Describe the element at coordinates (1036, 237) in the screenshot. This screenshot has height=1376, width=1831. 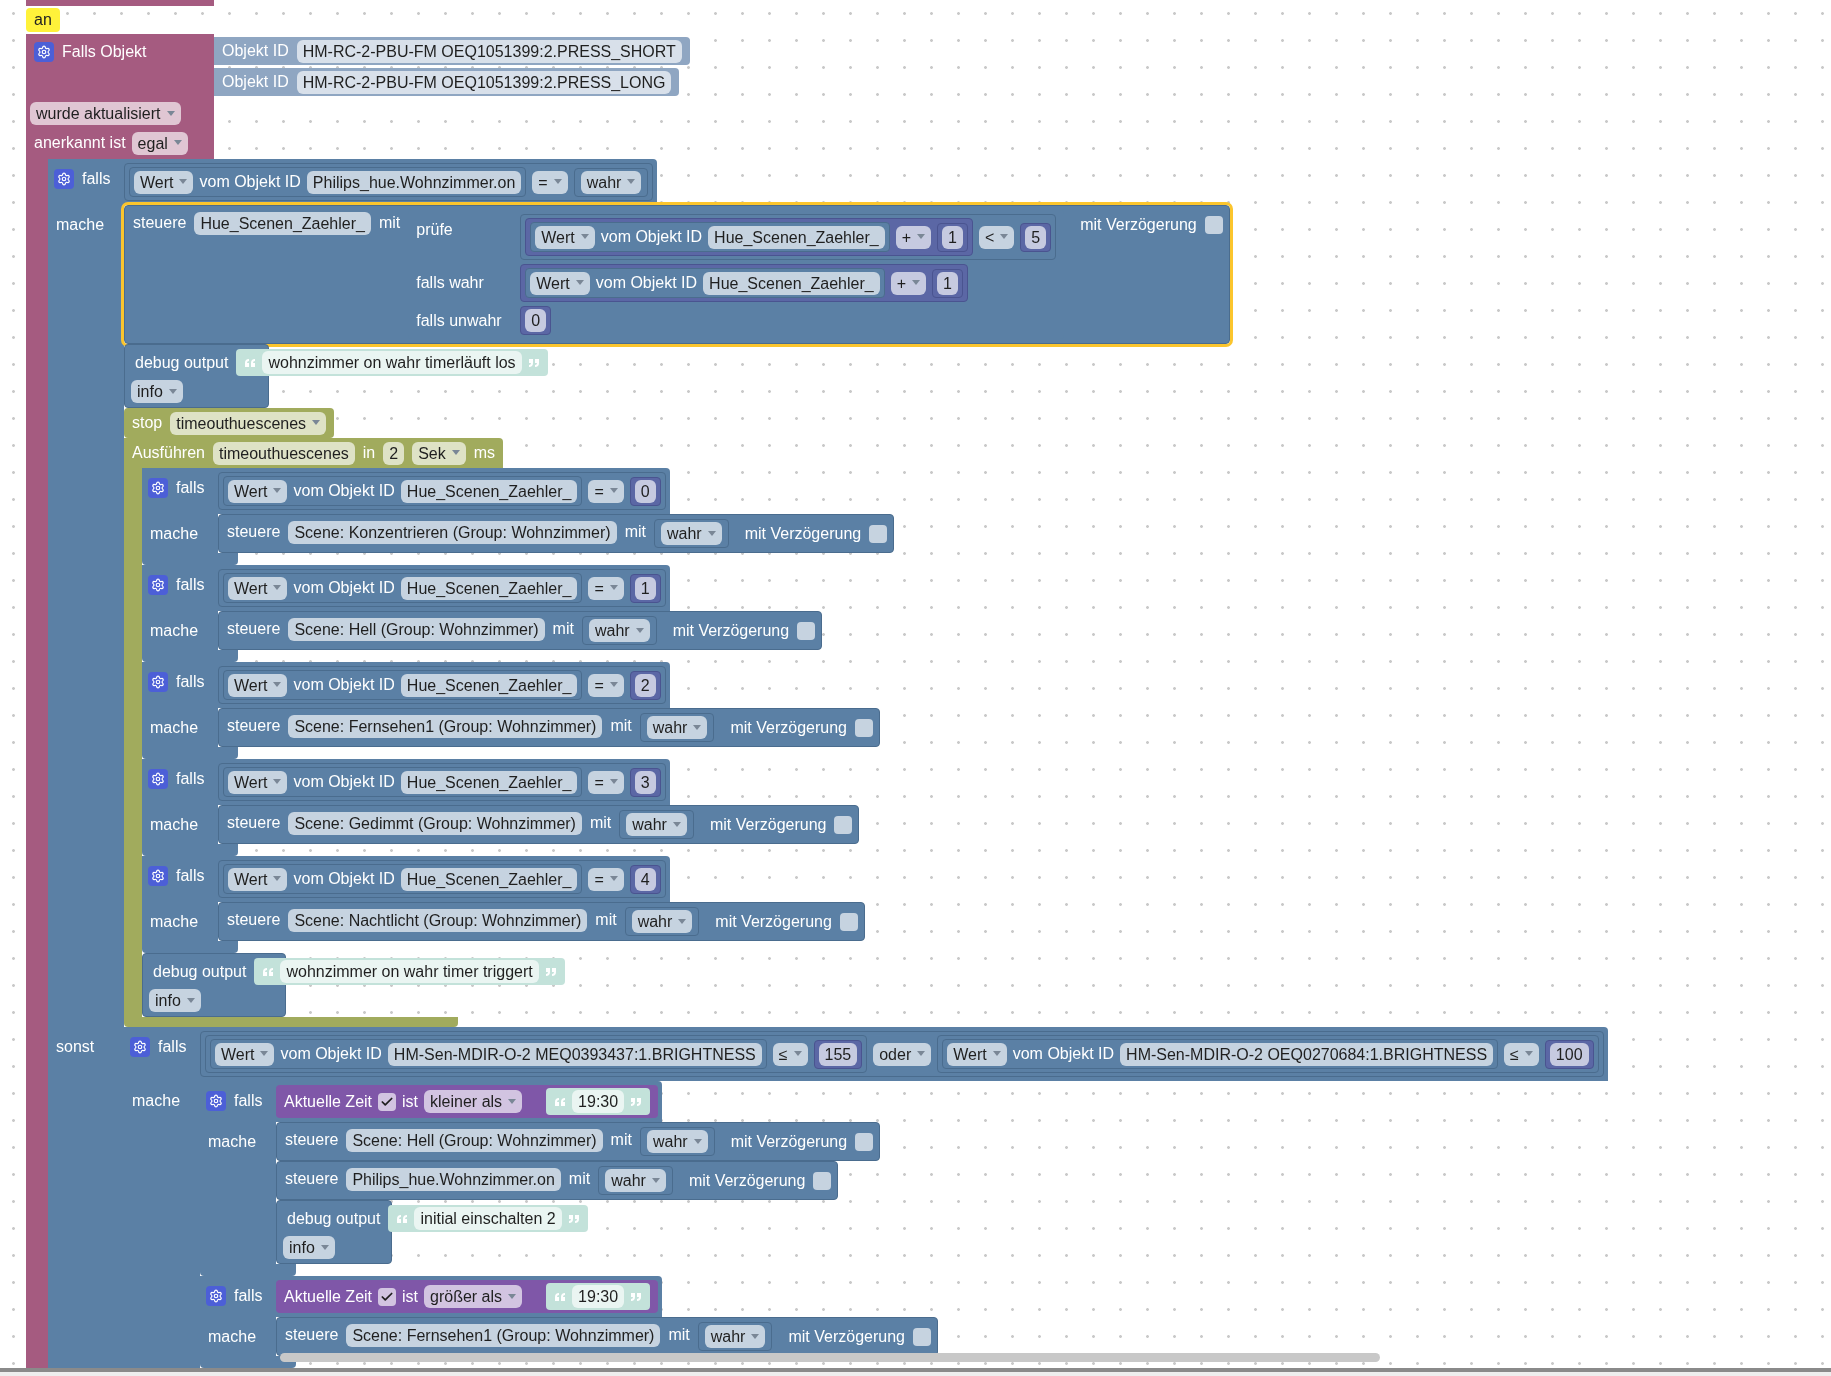
I see `number-field: 5` at that location.